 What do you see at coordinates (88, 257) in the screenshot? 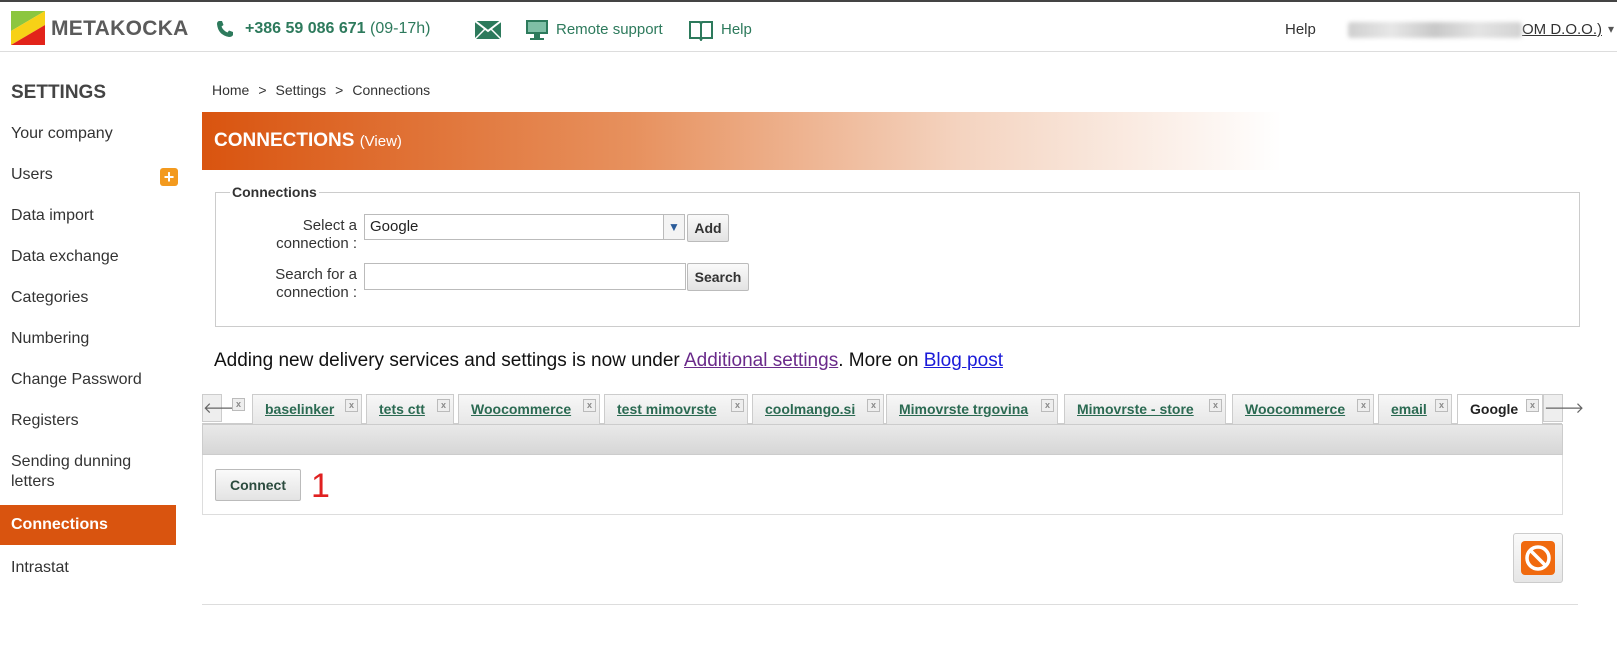
I see `sidebar-item-data-exchange: Data exchange` at bounding box center [88, 257].